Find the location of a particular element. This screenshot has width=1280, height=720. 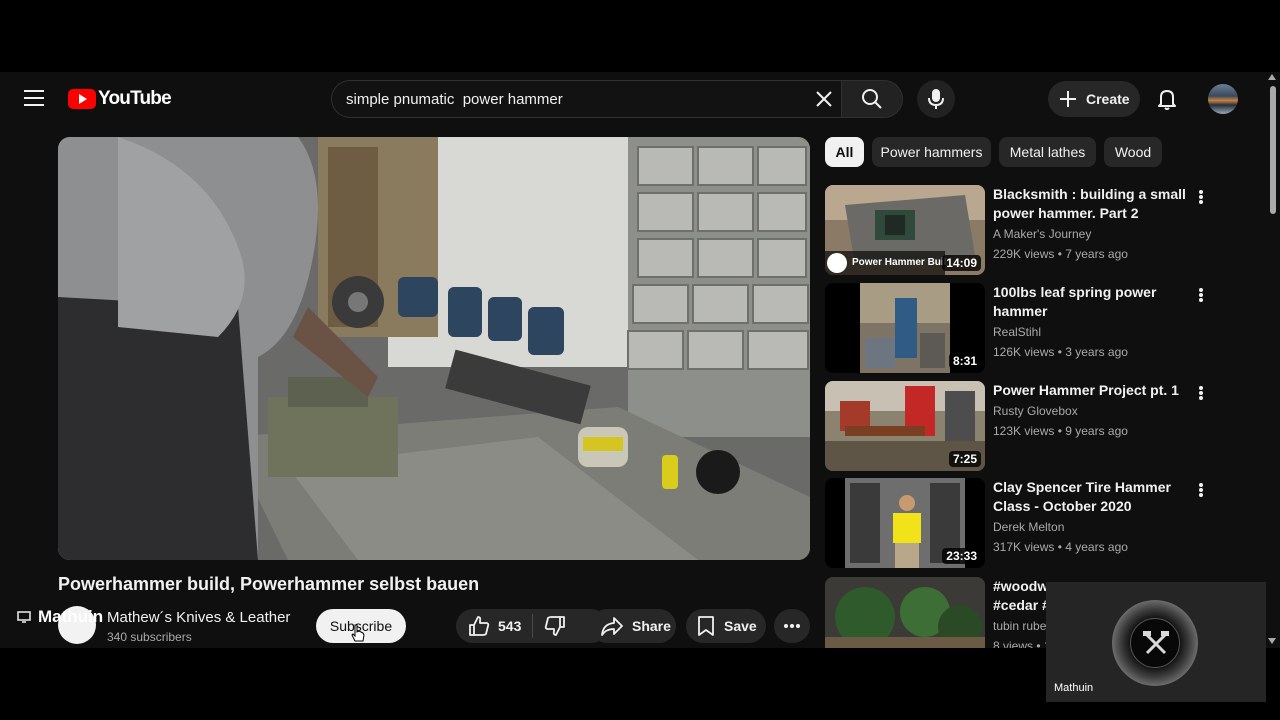

youtube-logo-icon is located at coordinates (82, 99).